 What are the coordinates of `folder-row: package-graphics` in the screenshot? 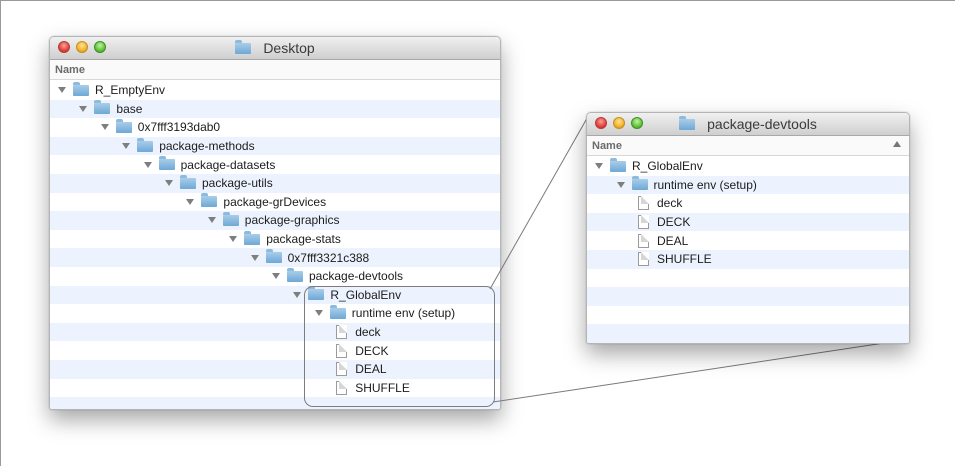 It's located at (275, 220).